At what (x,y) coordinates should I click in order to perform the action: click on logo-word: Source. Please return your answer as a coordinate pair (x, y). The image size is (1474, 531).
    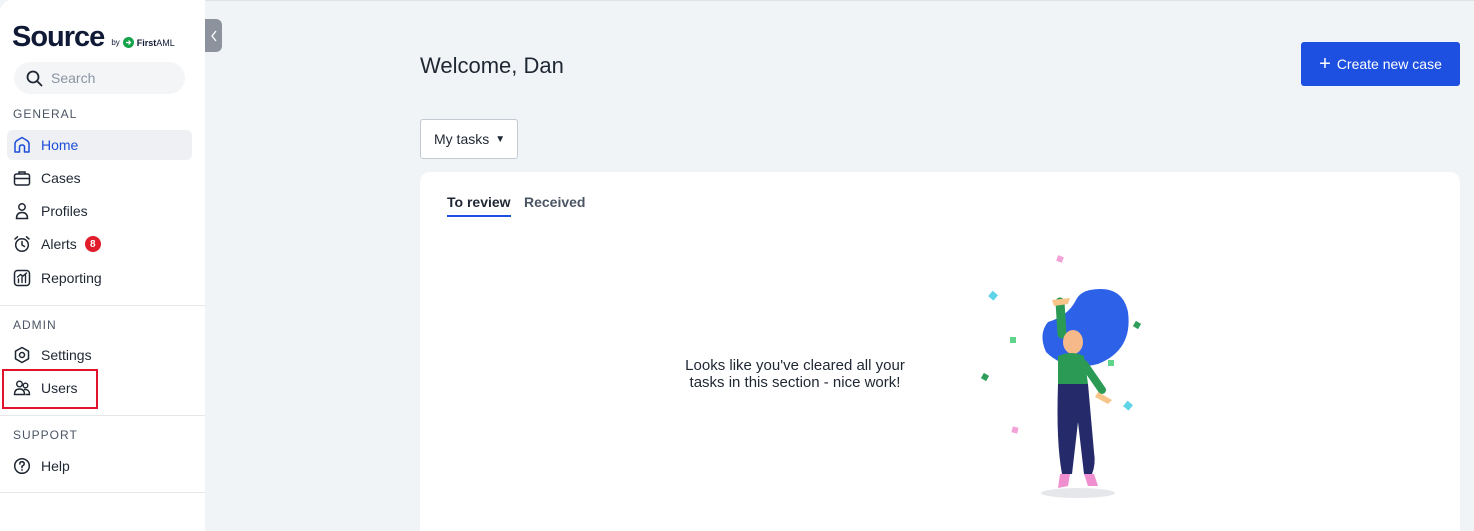
    Looking at the image, I should click on (58, 37).